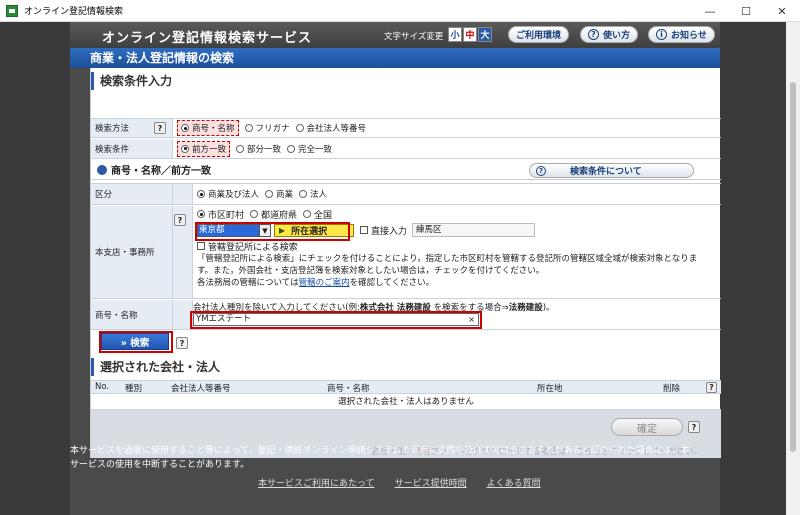  I want to click on minimize-button: —, so click(710, 11).